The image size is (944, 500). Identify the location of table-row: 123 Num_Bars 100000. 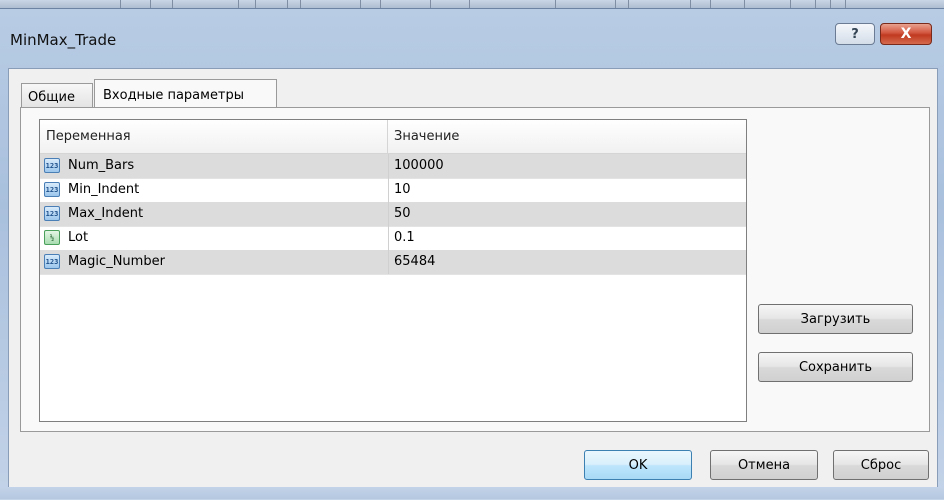
(393, 166).